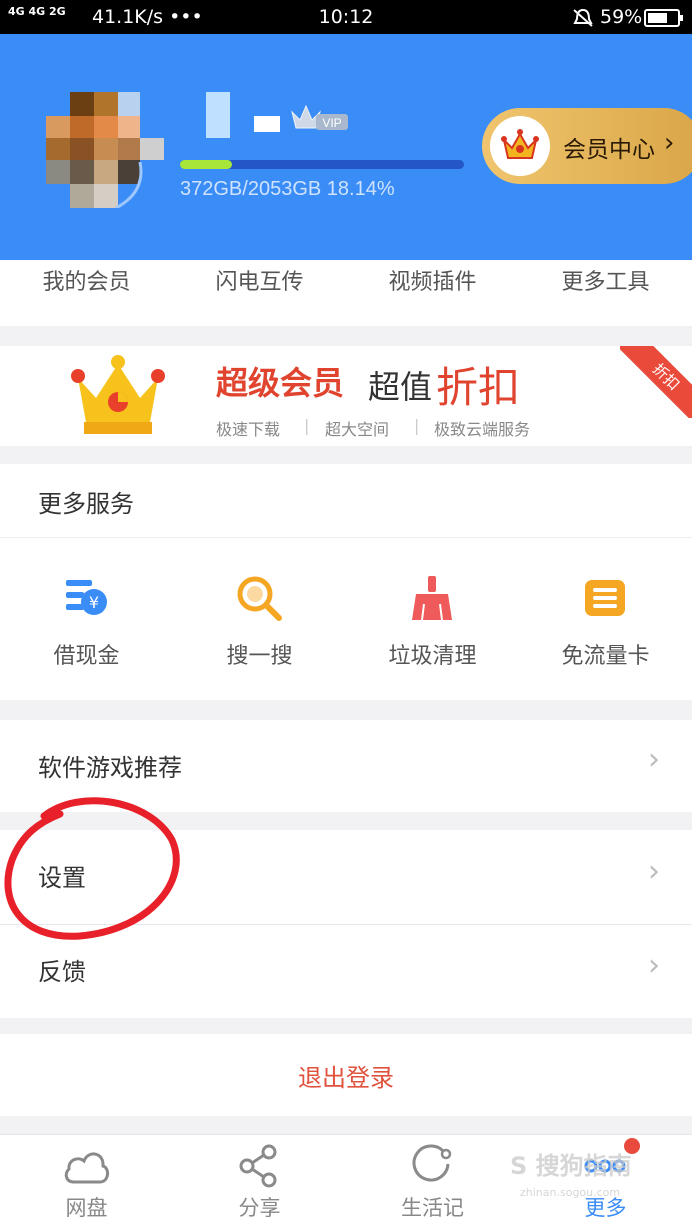 This screenshot has width=692, height=1231. I want to click on tab-share: 分享, so click(259, 1207).